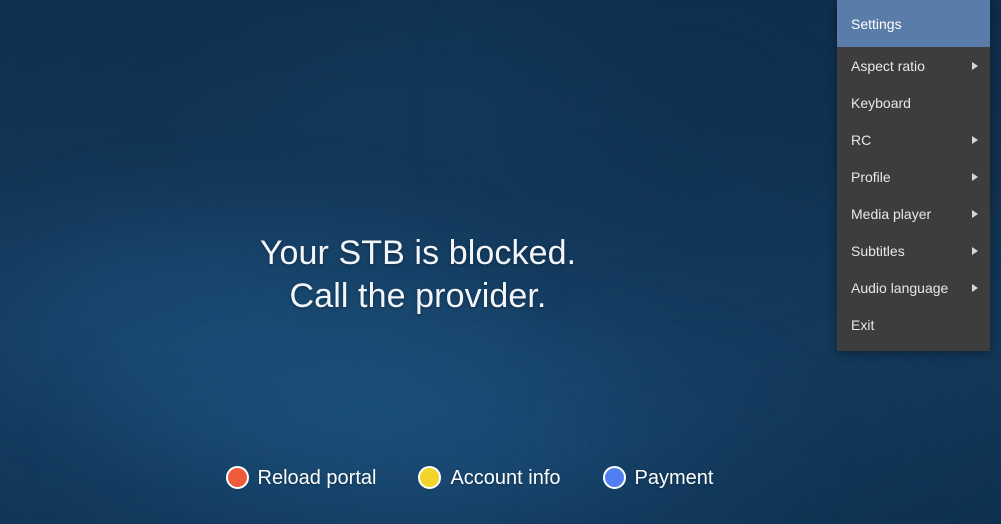  Describe the element at coordinates (505, 477) in the screenshot. I see `action-button-label: Account info` at that location.